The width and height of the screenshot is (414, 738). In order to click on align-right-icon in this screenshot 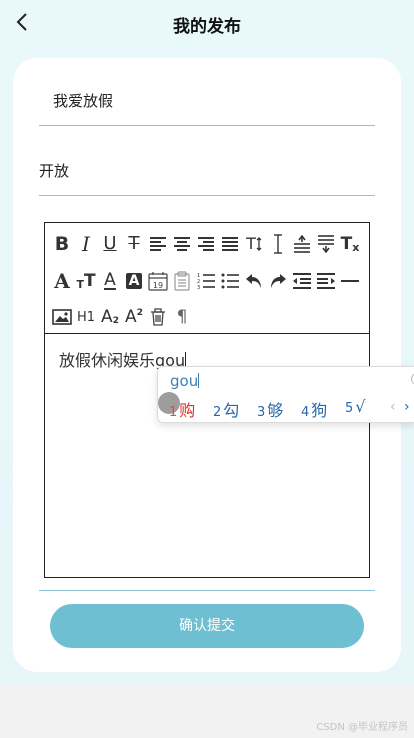, I will do `click(206, 244)`.